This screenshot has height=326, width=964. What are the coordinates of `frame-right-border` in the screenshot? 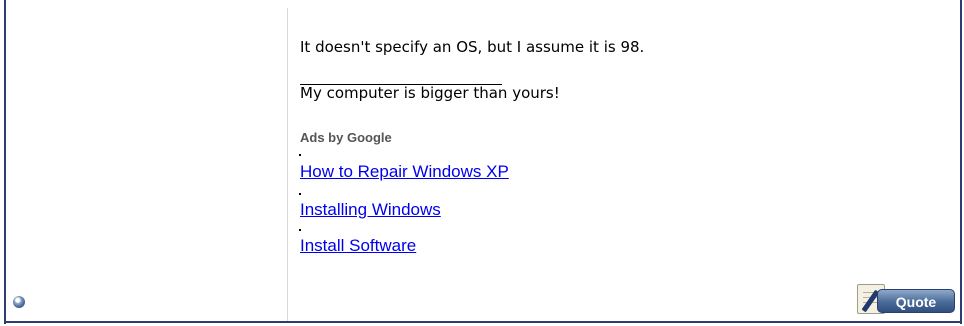 It's located at (961, 162).